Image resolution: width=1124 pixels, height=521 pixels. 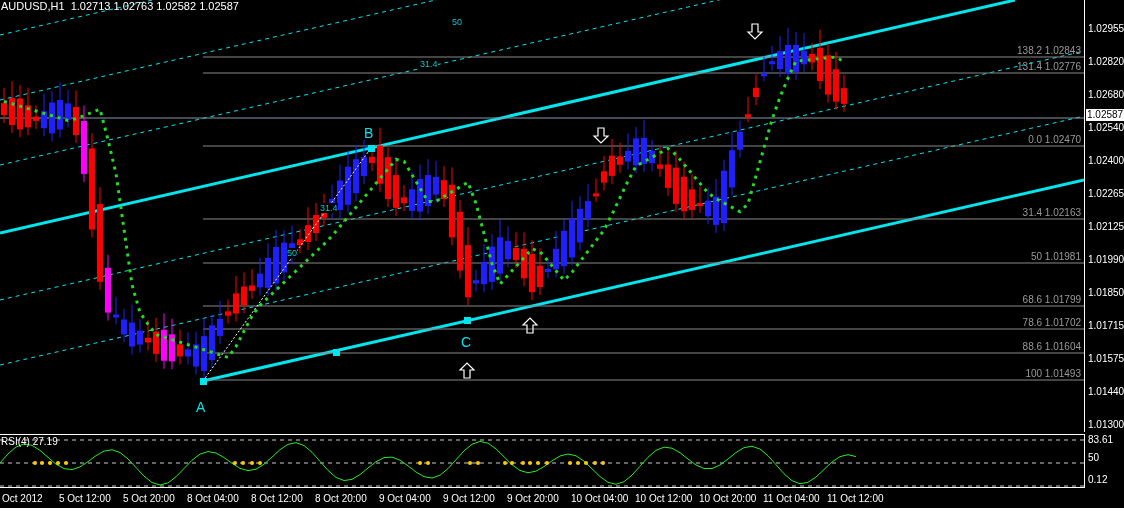 I want to click on time-axis-label: 8 Oct 04:00, so click(x=213, y=498).